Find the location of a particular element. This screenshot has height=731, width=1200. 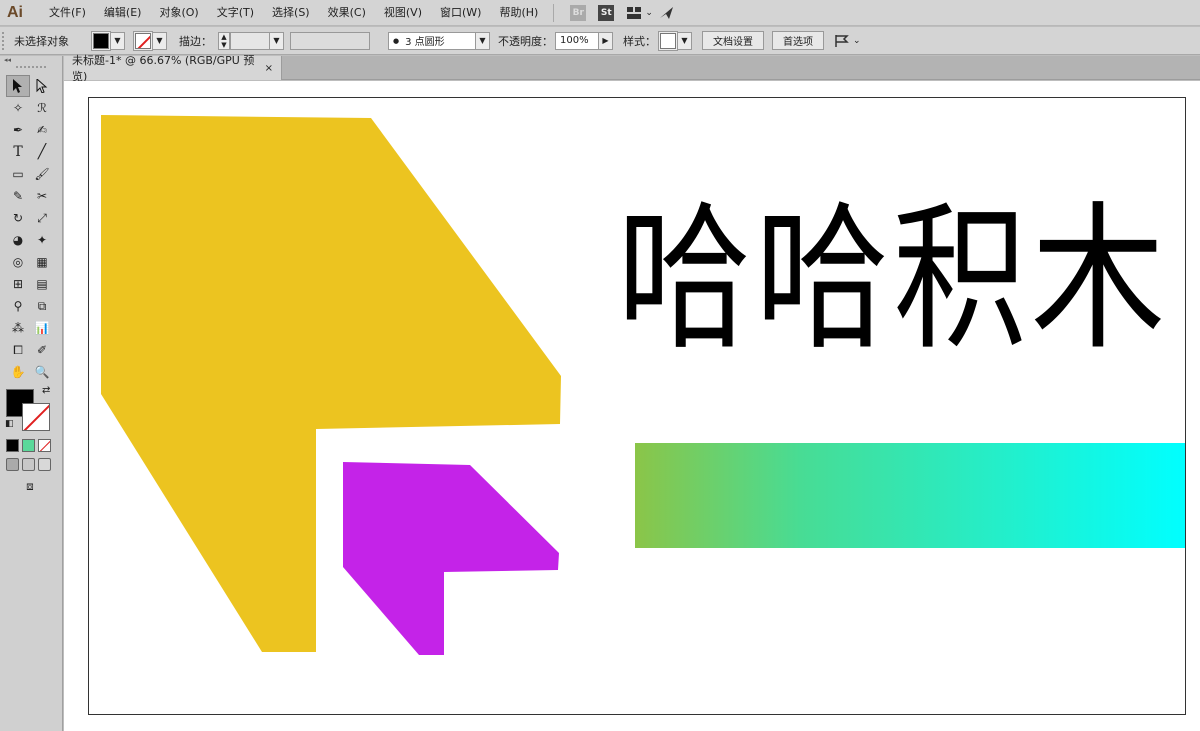

chevron-right-icon: ▶ is located at coordinates (606, 40).